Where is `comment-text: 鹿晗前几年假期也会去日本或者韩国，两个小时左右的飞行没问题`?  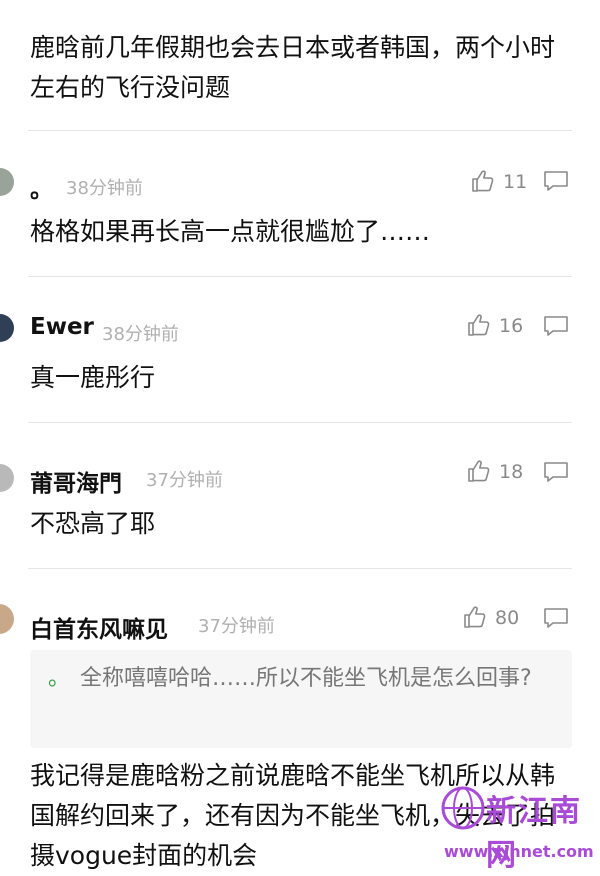
comment-text: 鹿晗前几年假期也会去日本或者韩国，两个小时左右的飞行没问题 is located at coordinates (293, 67).